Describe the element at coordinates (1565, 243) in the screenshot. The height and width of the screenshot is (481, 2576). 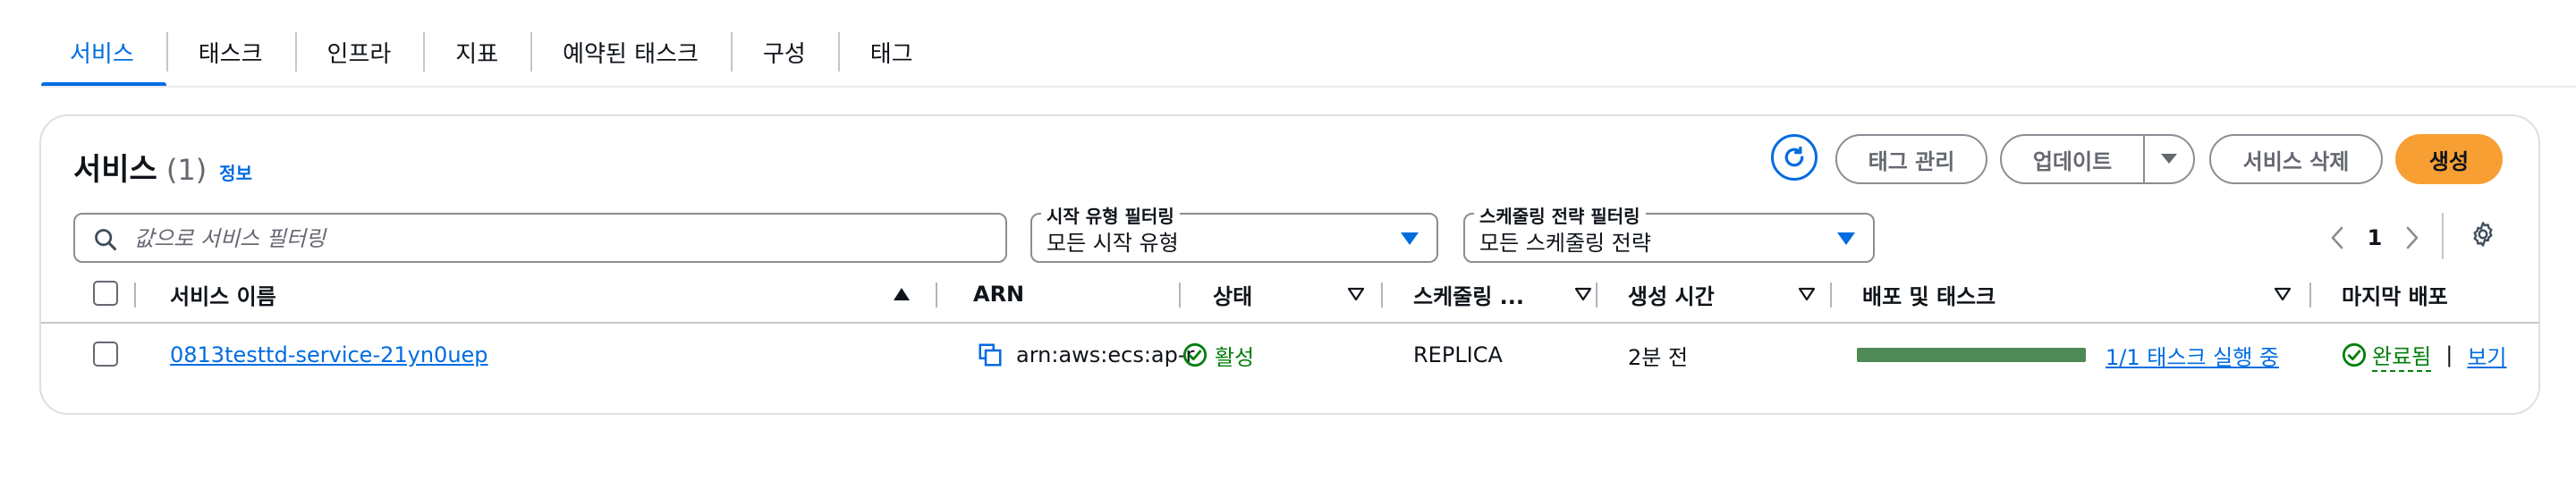
I see `scheduling-strategy-value: 모든 스케줄링 전략` at that location.